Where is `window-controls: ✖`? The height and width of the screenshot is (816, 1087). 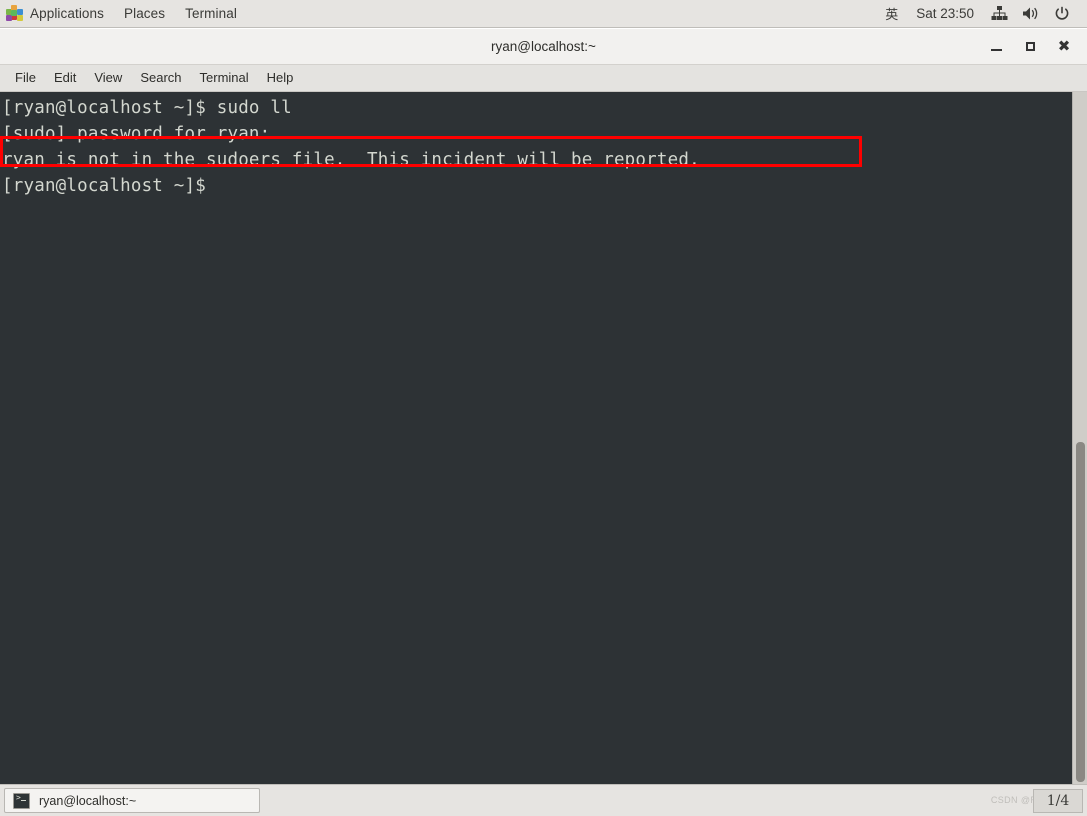
window-controls: ✖ is located at coordinates (1030, 46).